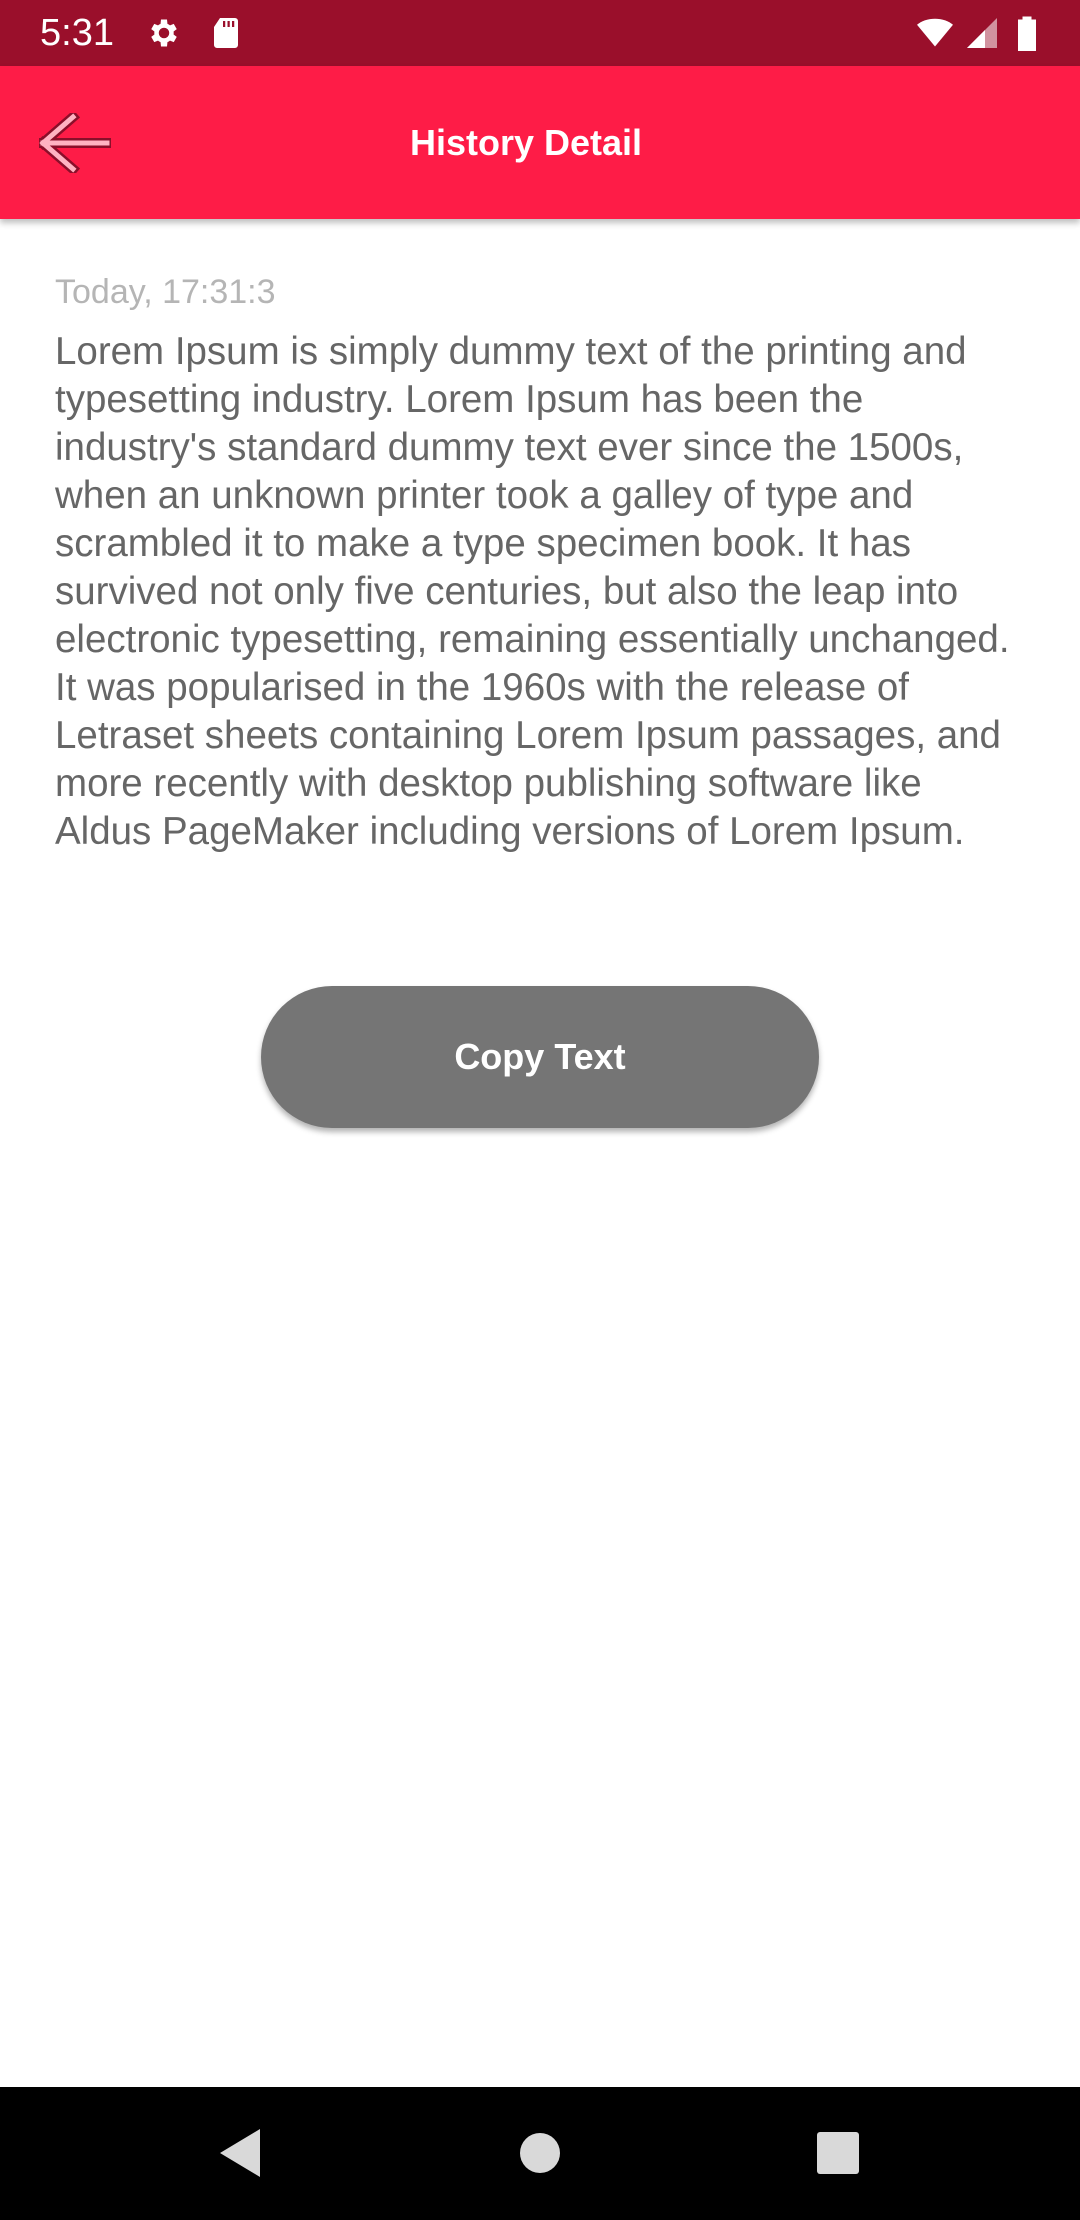 The width and height of the screenshot is (1080, 2220). Describe the element at coordinates (540, 33) in the screenshot. I see `status-bar: 5:31` at that location.